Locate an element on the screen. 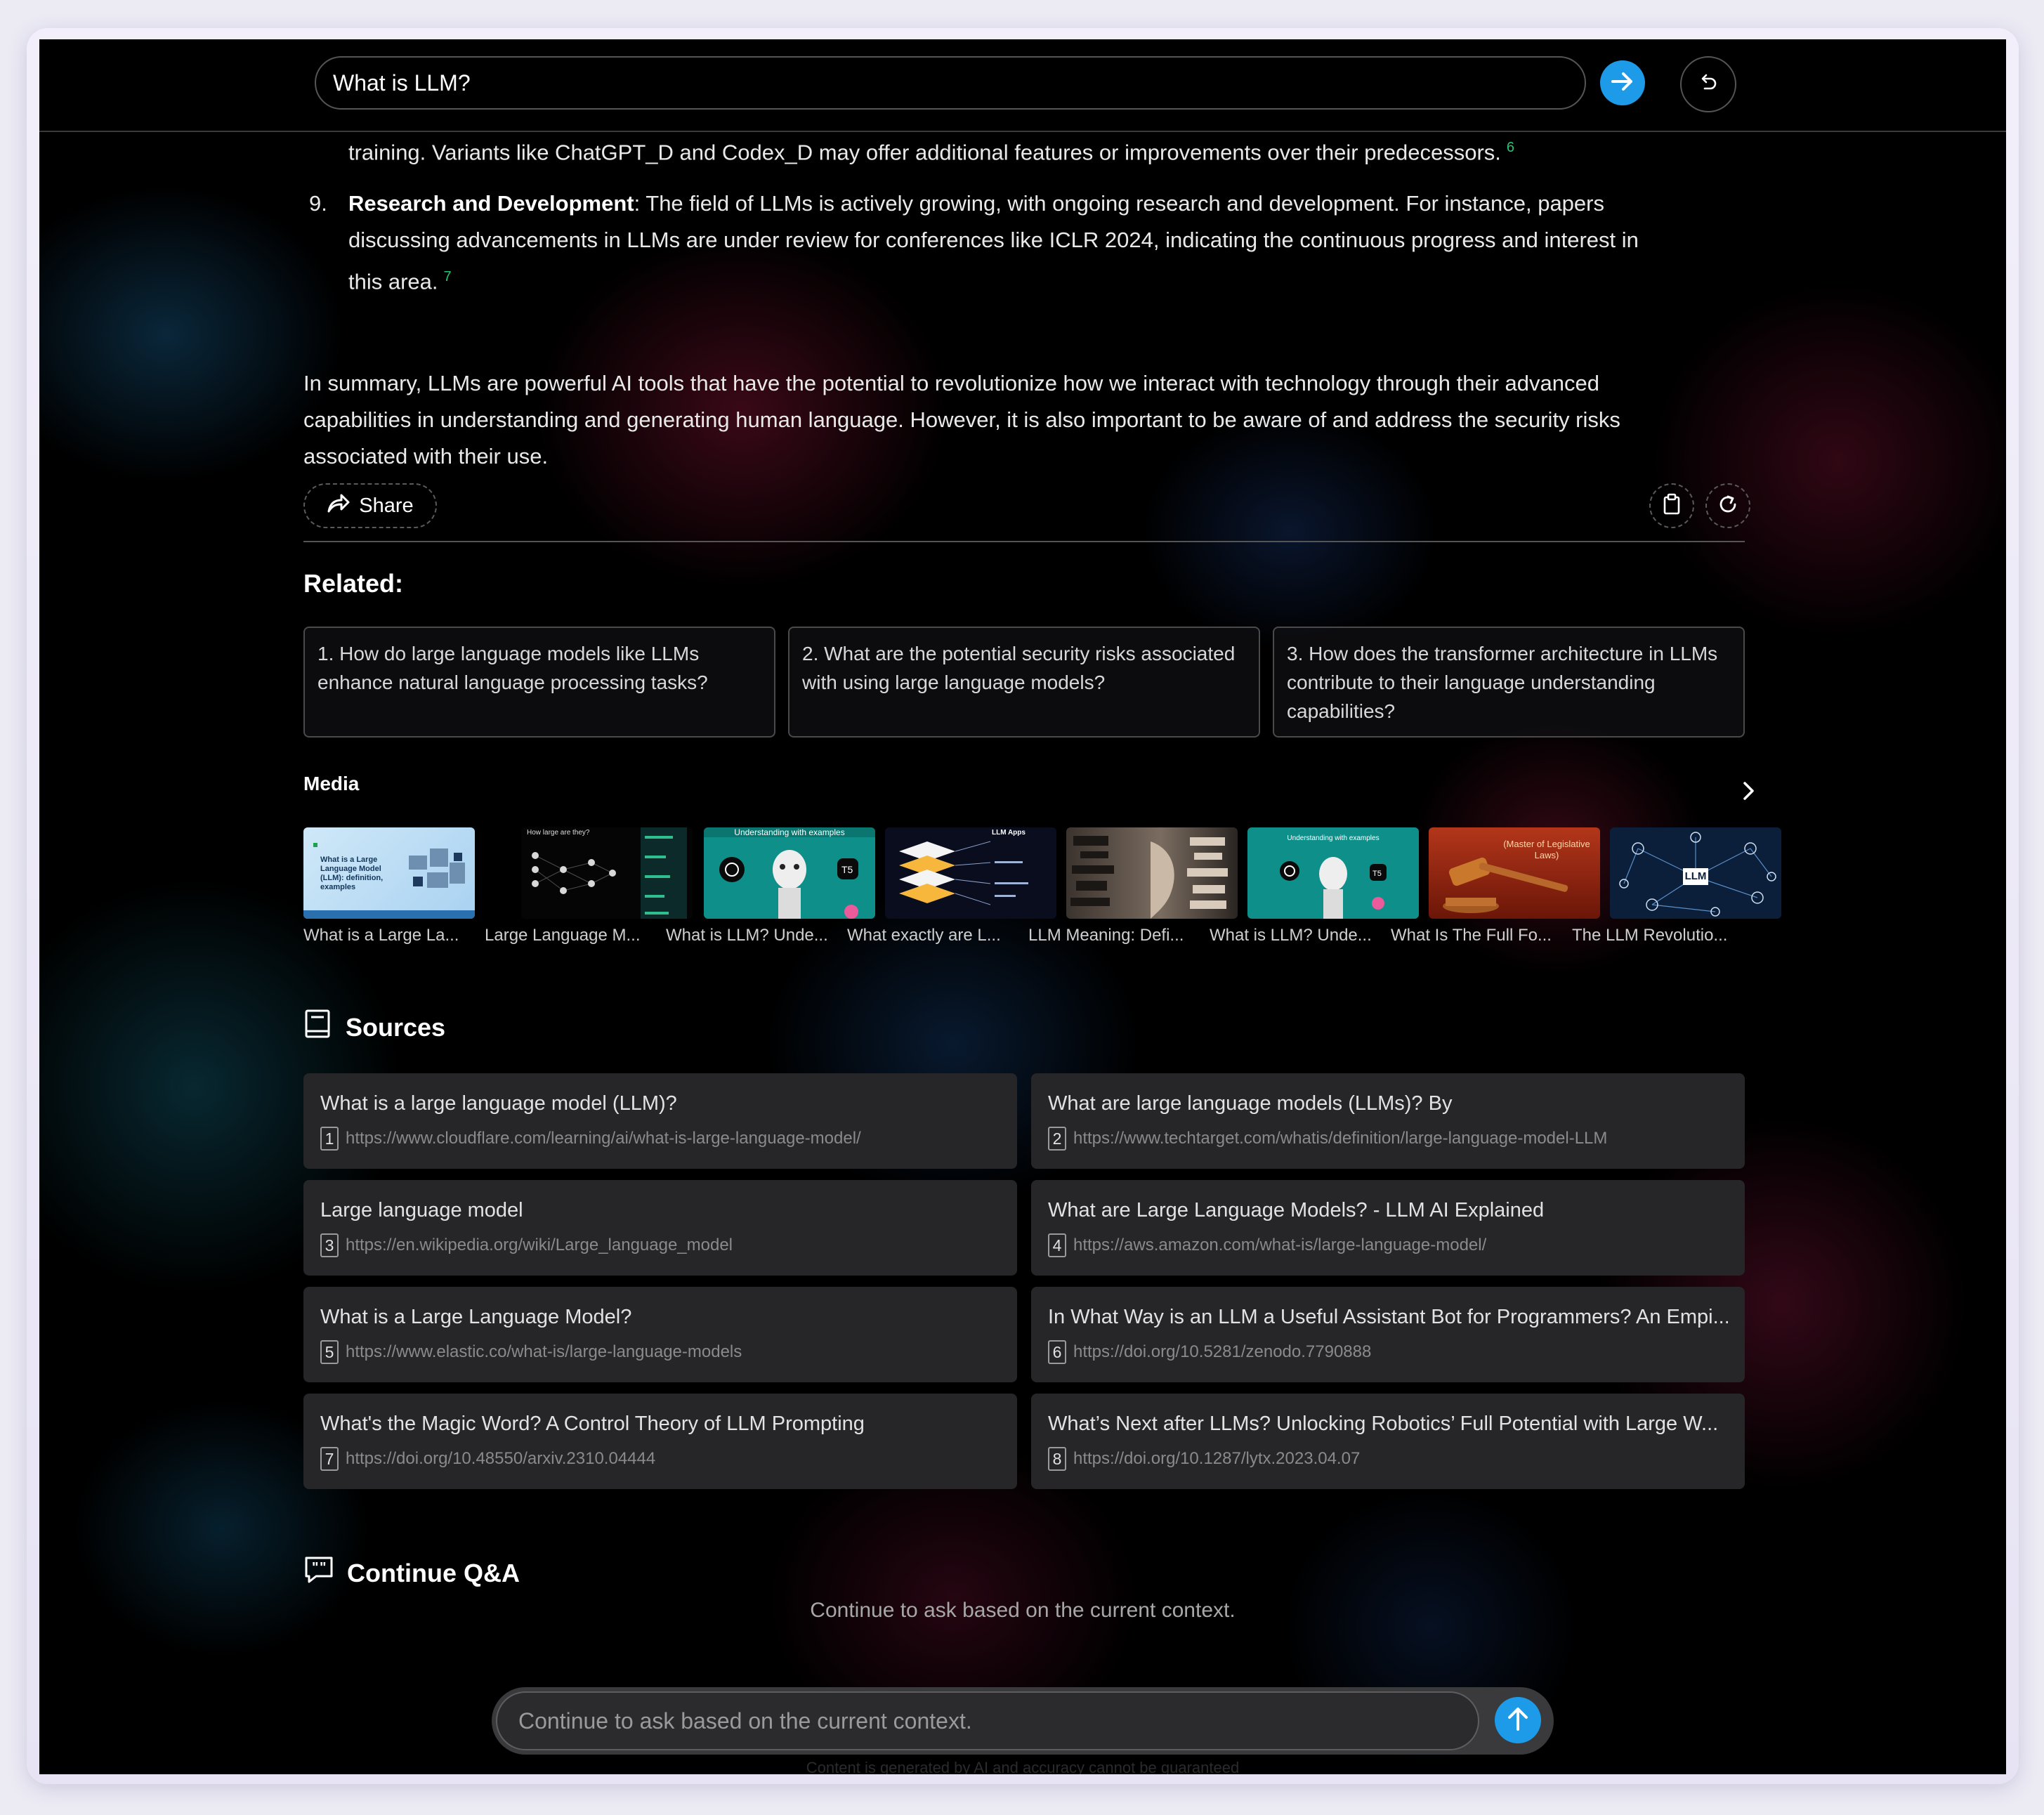 This screenshot has width=2044, height=1815. source-url: https://doi.org/10.1287/lytx.2023.04.07 is located at coordinates (1216, 1459).